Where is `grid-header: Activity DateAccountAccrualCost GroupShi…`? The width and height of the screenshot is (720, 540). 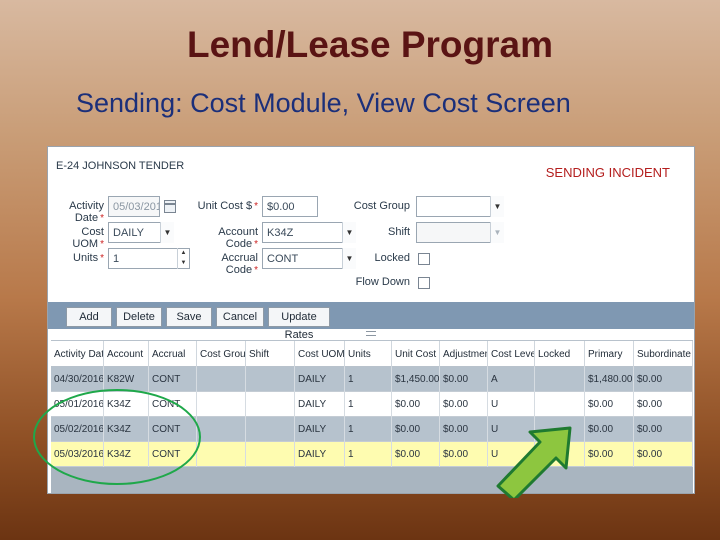
grid-header: Activity DateAccountAccrualCost GroupShi… is located at coordinates (372, 354).